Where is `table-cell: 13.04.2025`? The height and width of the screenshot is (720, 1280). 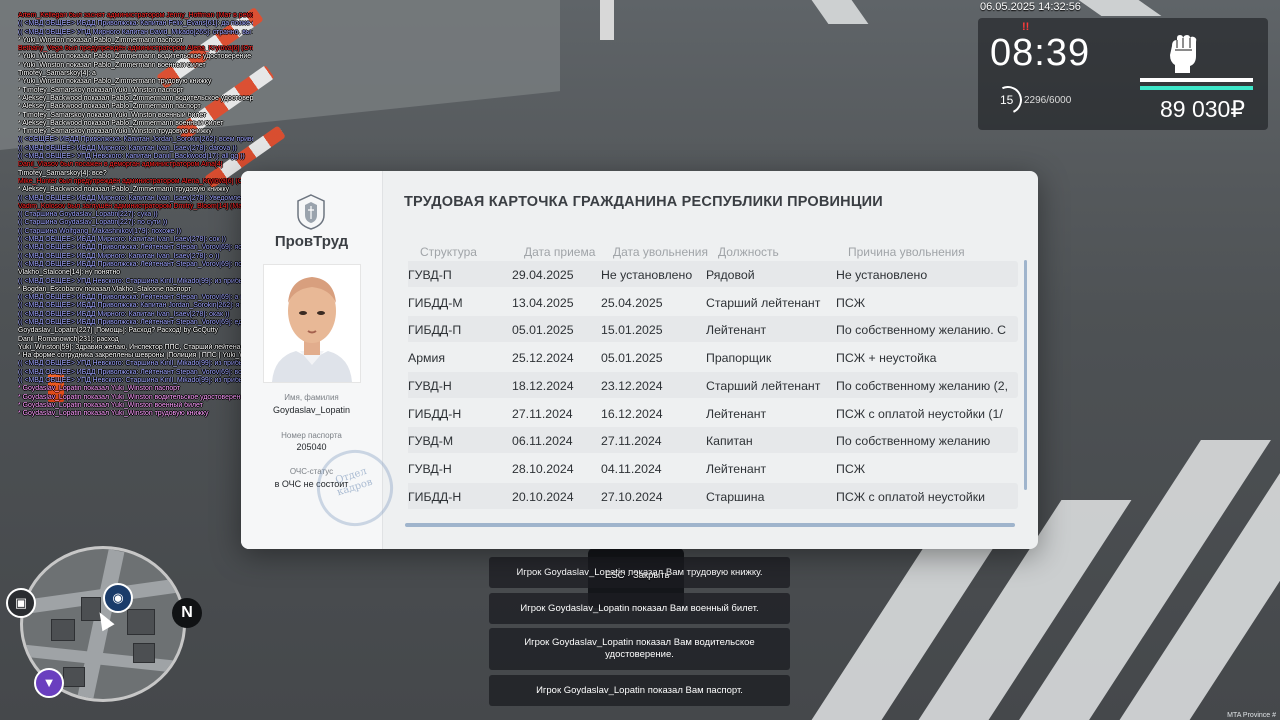 table-cell: 13.04.2025 is located at coordinates (543, 302).